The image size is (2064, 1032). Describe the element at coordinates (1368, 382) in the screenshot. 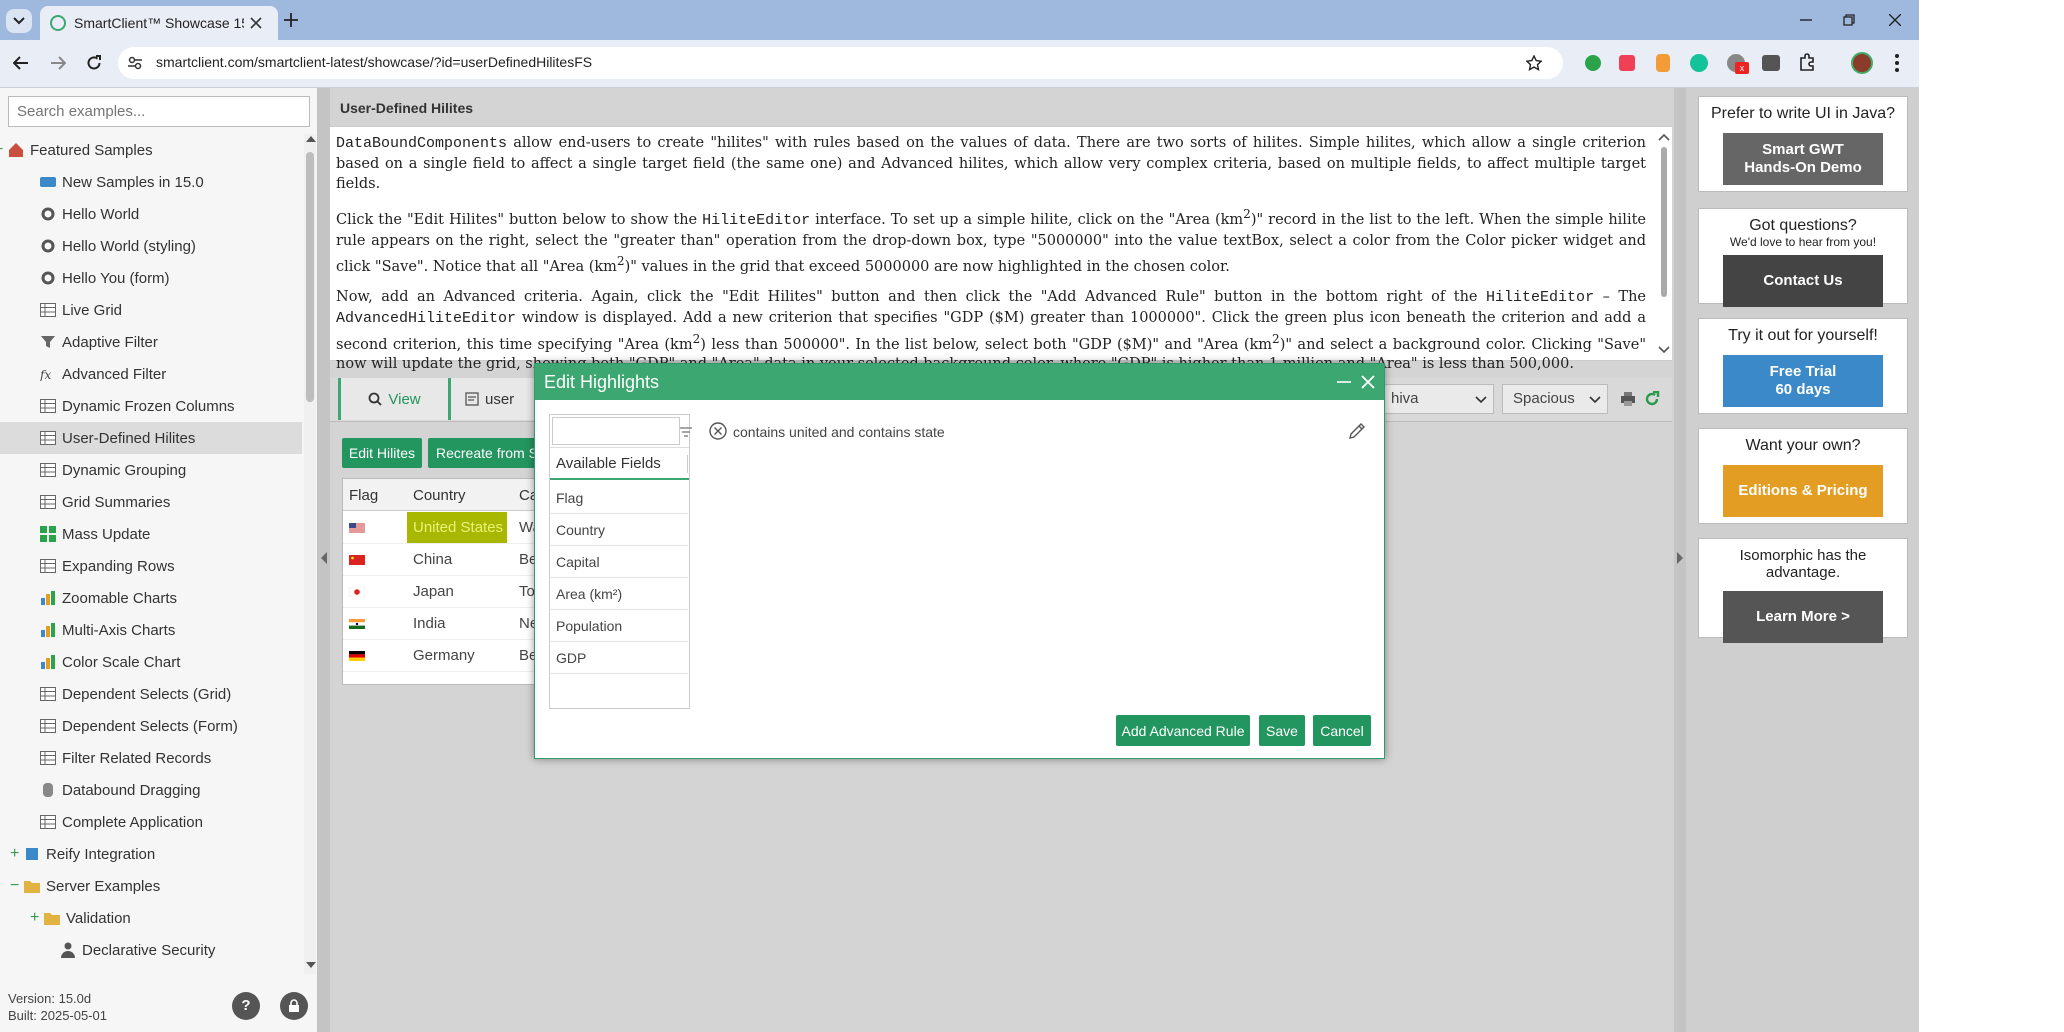

I see `close-icon` at that location.